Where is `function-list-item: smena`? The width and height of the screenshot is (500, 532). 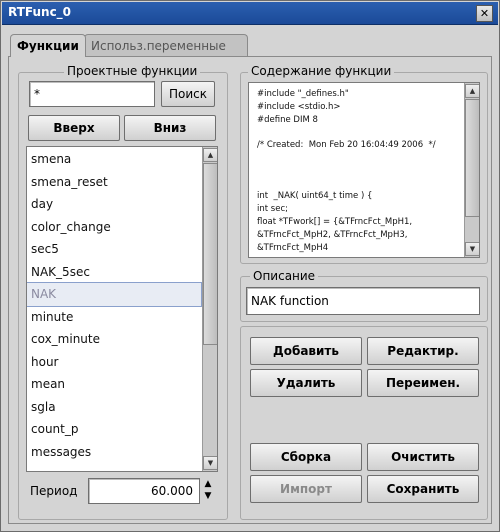 function-list-item: smena is located at coordinates (114, 159).